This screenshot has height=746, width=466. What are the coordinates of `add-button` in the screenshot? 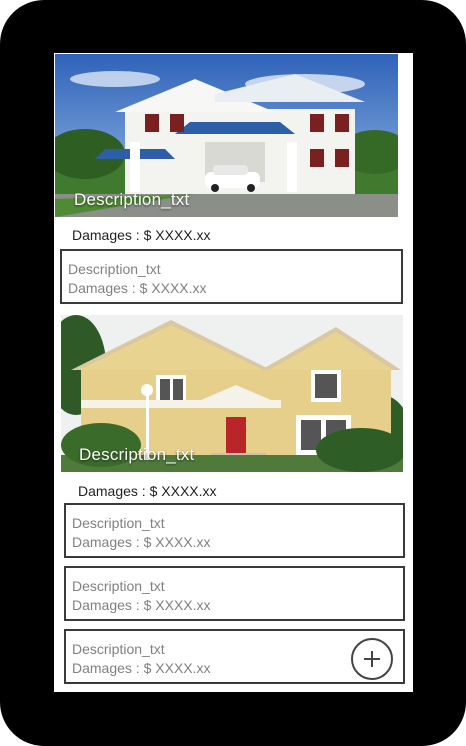 It's located at (372, 659).